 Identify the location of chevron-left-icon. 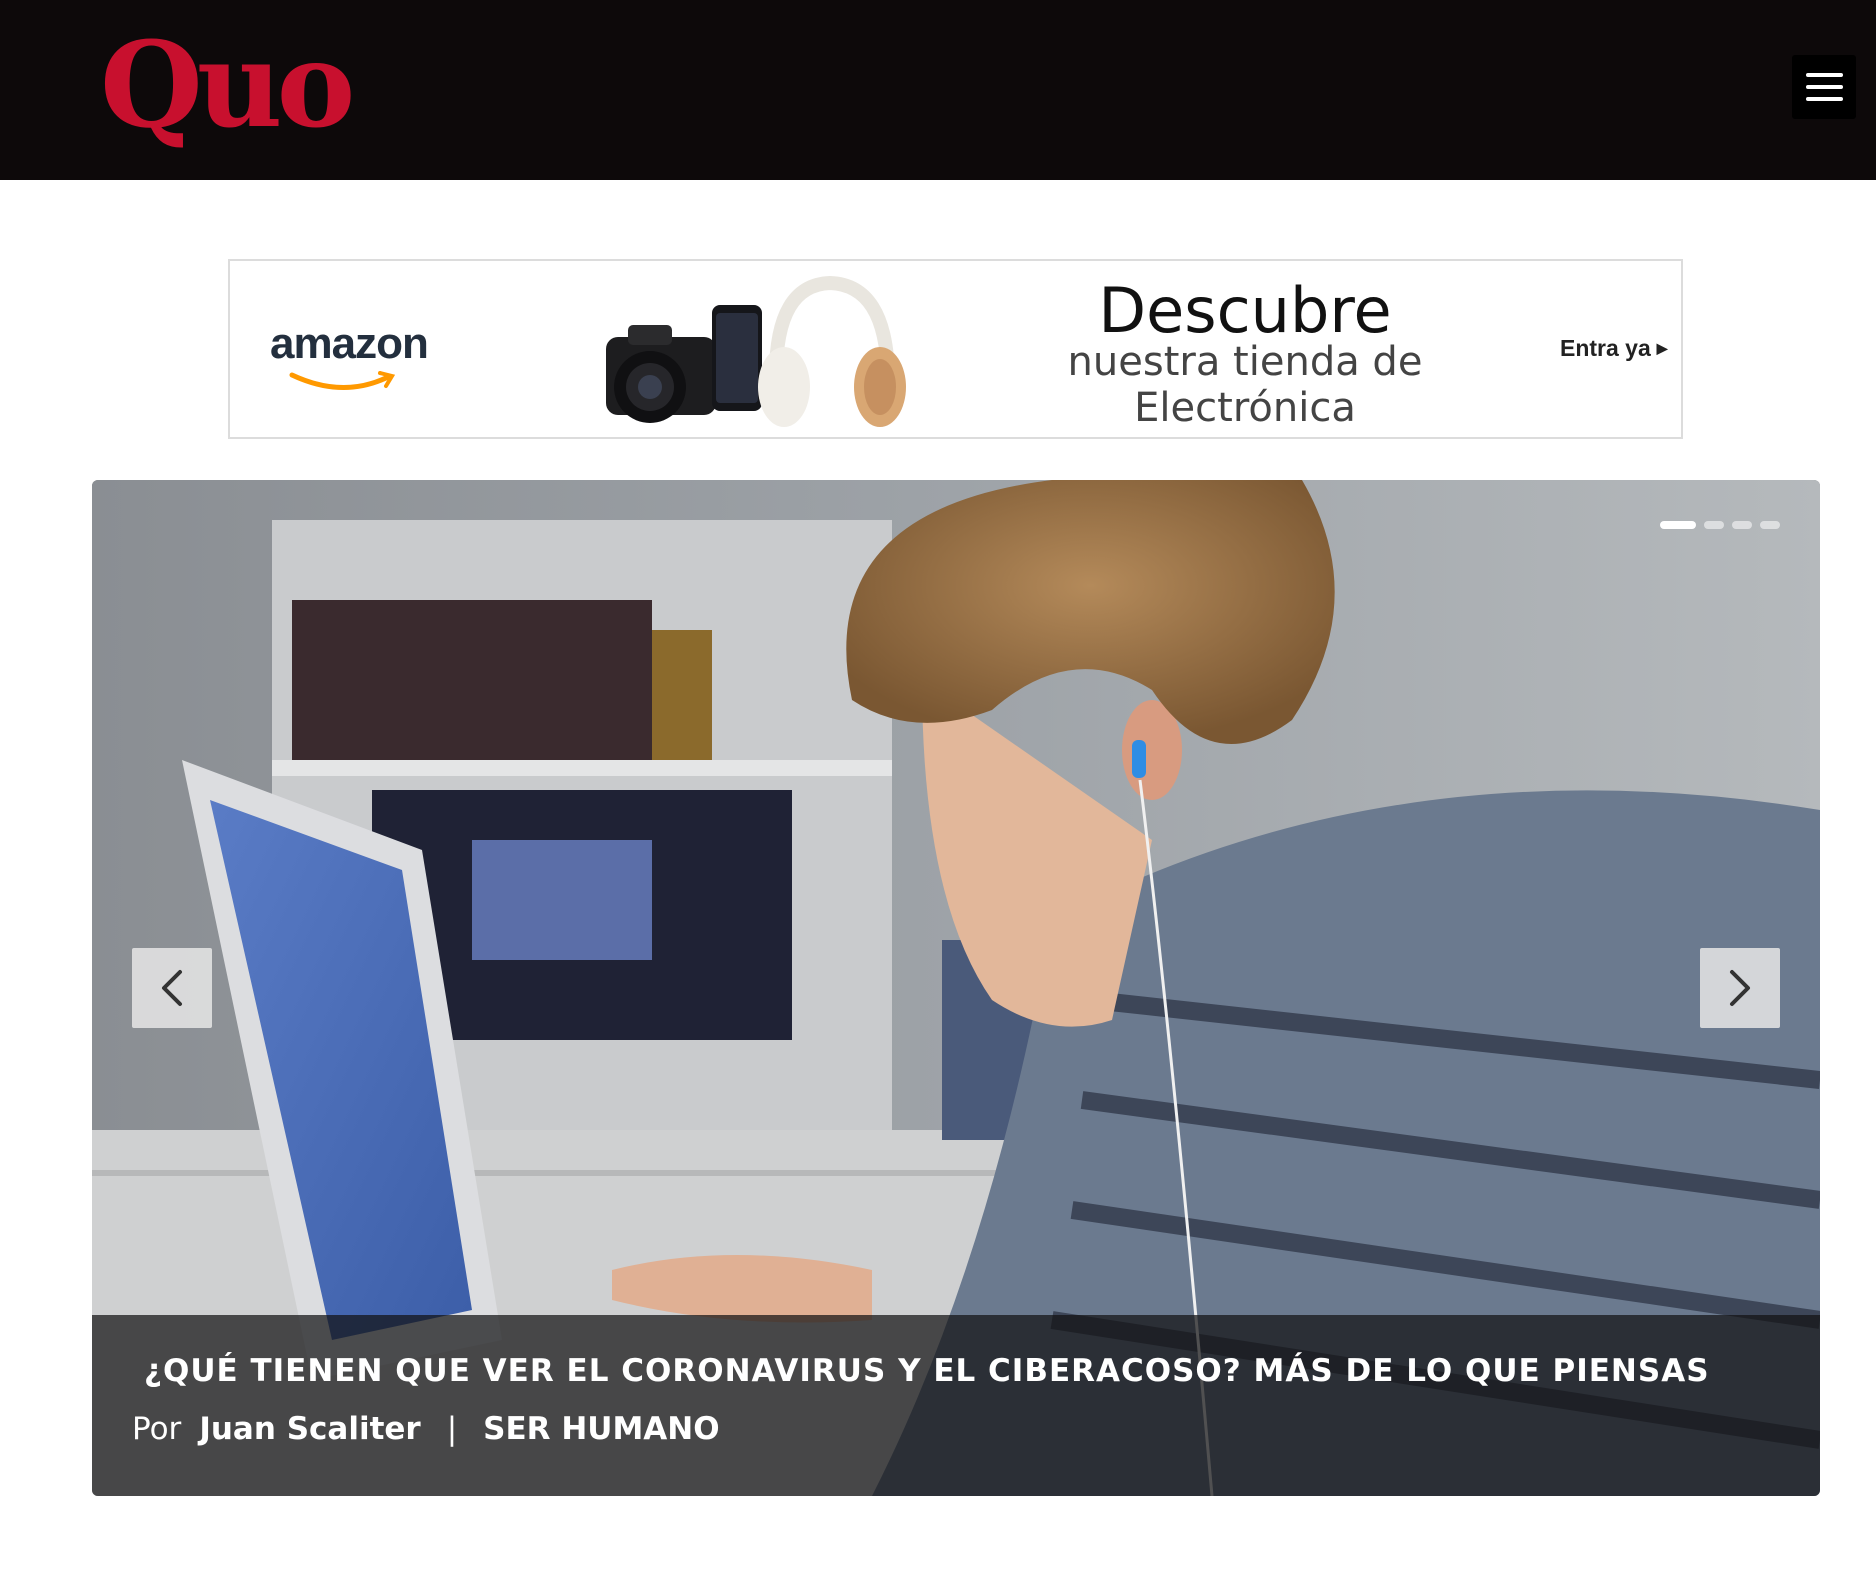
(172, 988).